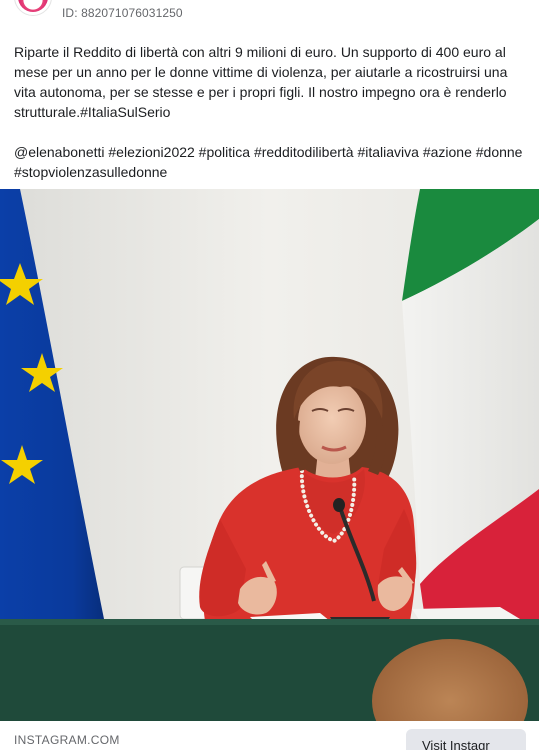 The width and height of the screenshot is (539, 750). I want to click on ad-id-label: ID: 882071076031250, so click(122, 13).